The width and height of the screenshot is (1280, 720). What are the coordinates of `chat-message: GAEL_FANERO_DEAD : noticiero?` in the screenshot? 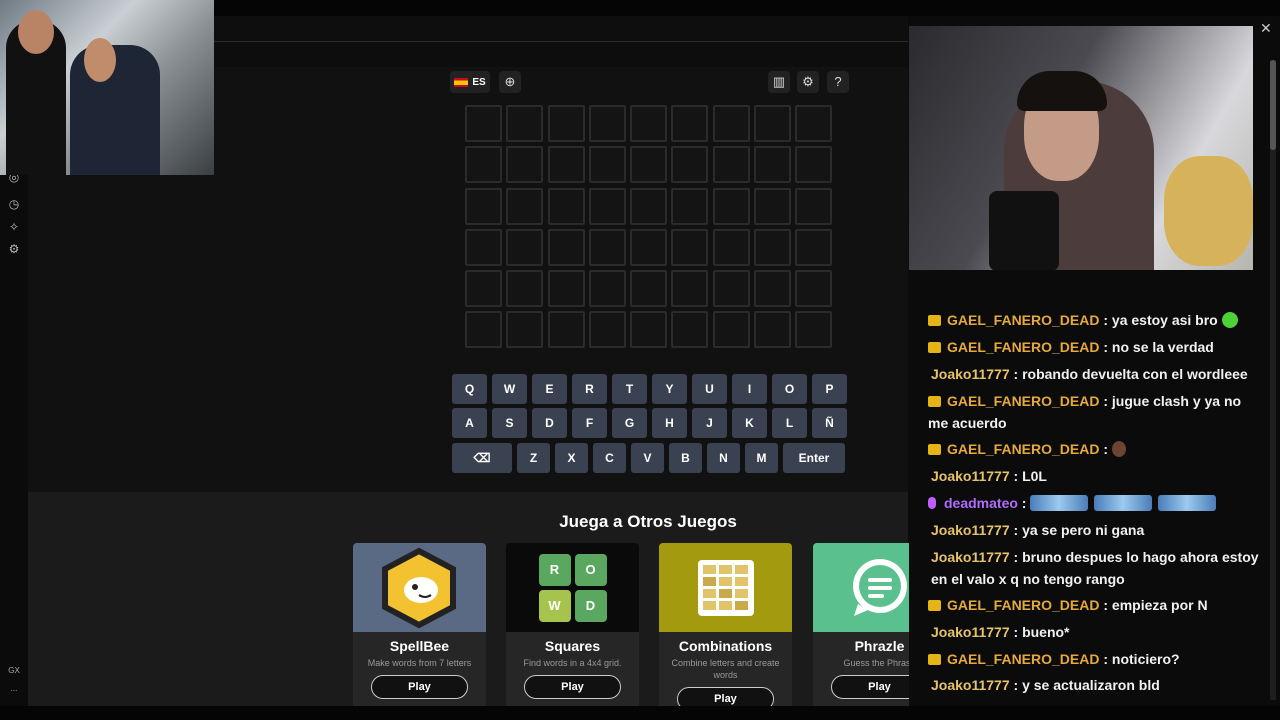 It's located at (1095, 659).